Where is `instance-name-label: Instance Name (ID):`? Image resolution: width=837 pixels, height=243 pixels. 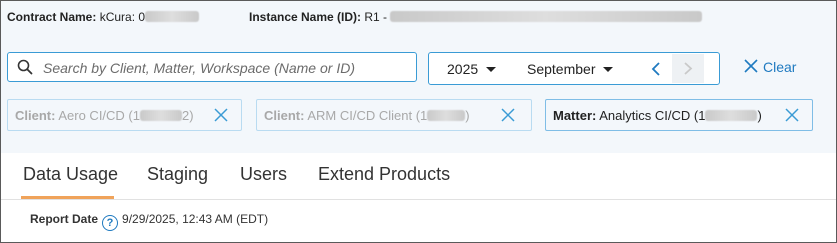
instance-name-label: Instance Name (ID): is located at coordinates (305, 17).